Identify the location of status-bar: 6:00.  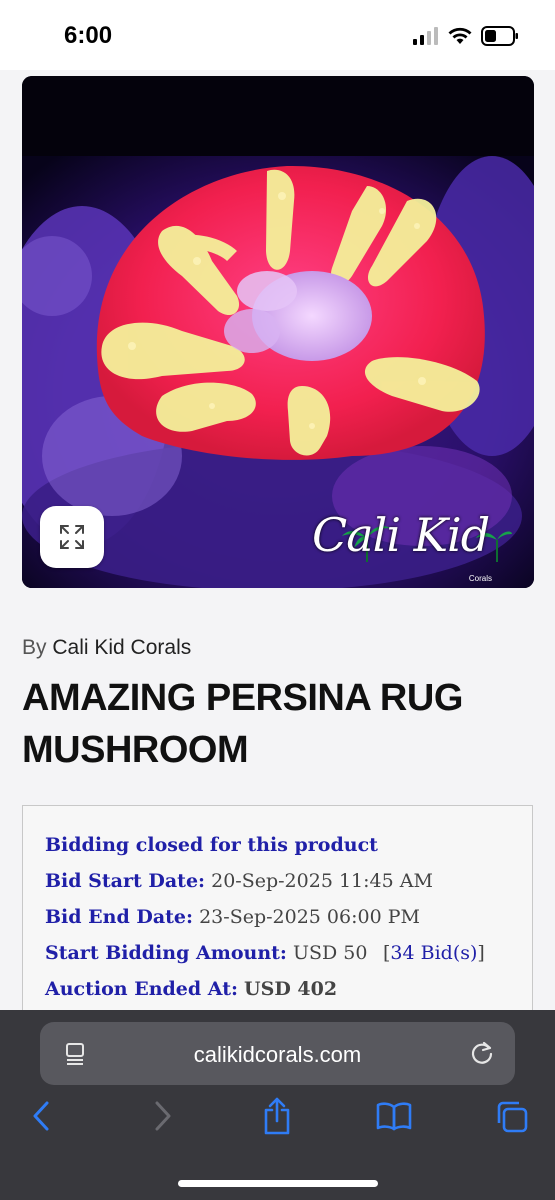
(277, 35).